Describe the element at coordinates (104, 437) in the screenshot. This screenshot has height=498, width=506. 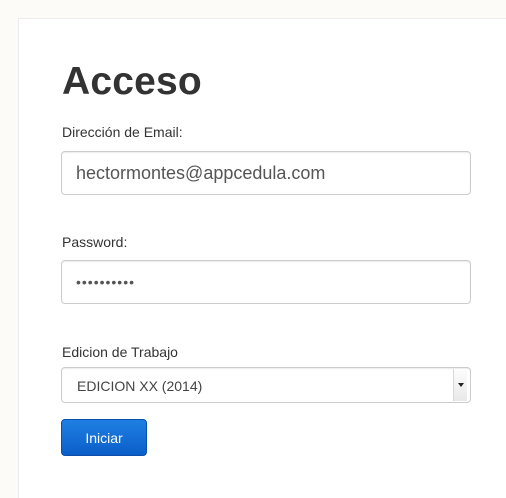
I see `submit-button: Iniciar` at that location.